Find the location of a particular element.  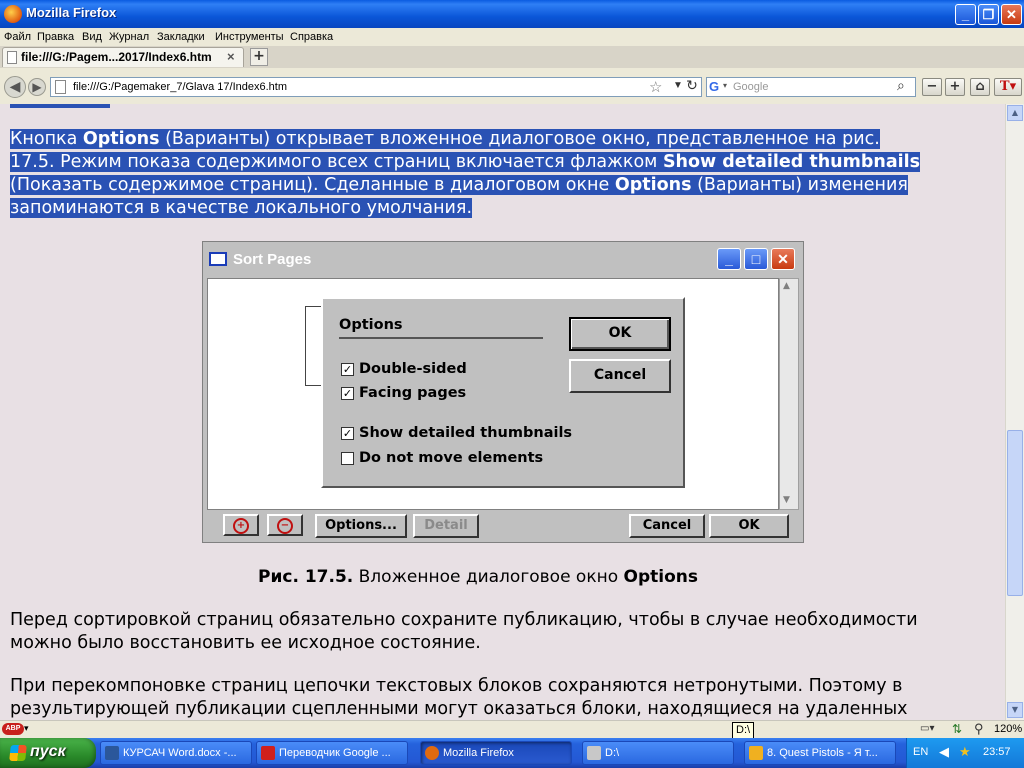

drive-icon is located at coordinates (594, 753).